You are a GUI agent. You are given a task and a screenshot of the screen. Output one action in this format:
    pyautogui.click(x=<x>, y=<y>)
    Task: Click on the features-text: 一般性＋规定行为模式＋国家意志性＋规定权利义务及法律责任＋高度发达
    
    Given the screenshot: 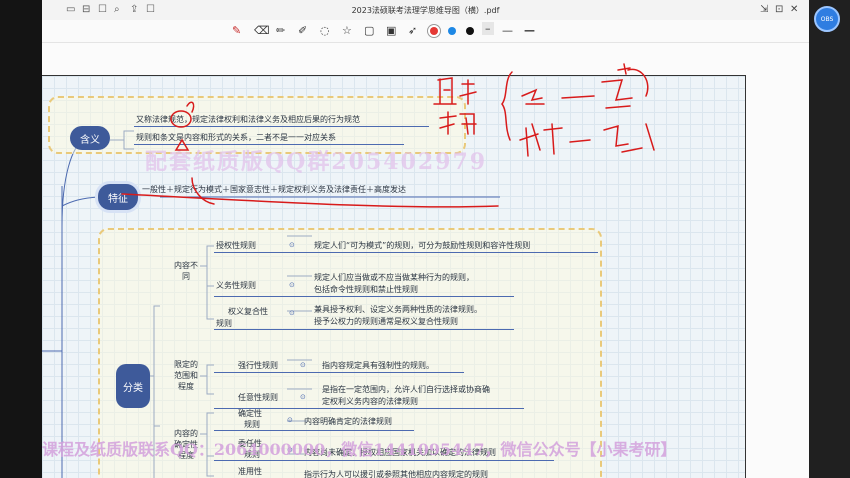 What is the action you would take?
    pyautogui.click(x=274, y=189)
    